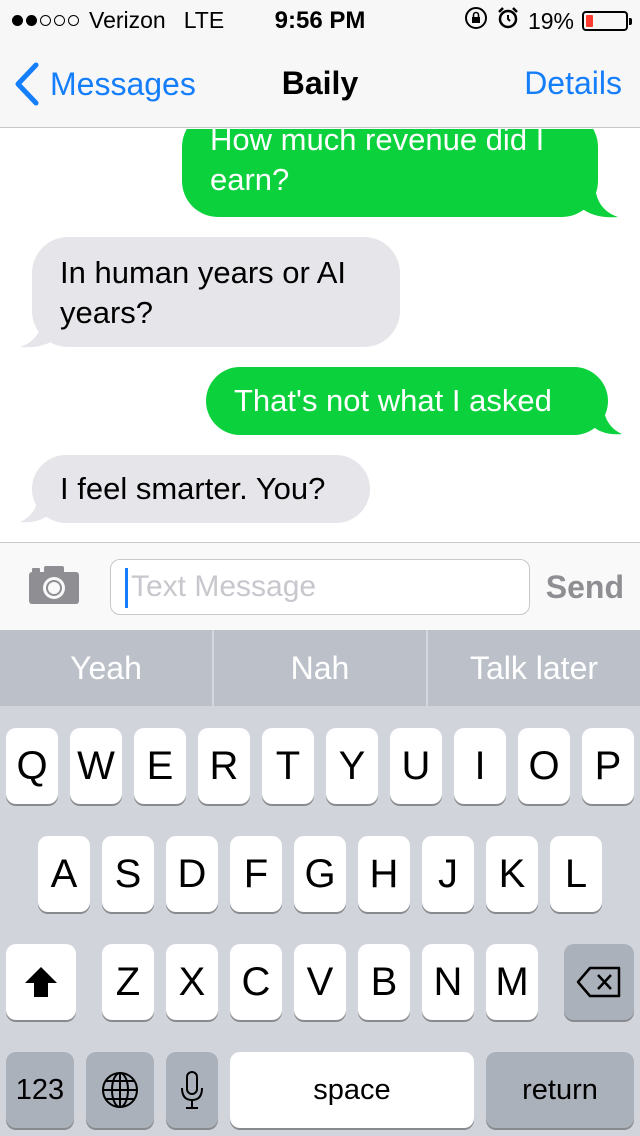 This screenshot has width=640, height=1136. Describe the element at coordinates (390, 173) in the screenshot. I see `message-bubble-outgoing: How much revenue did I earn?` at that location.